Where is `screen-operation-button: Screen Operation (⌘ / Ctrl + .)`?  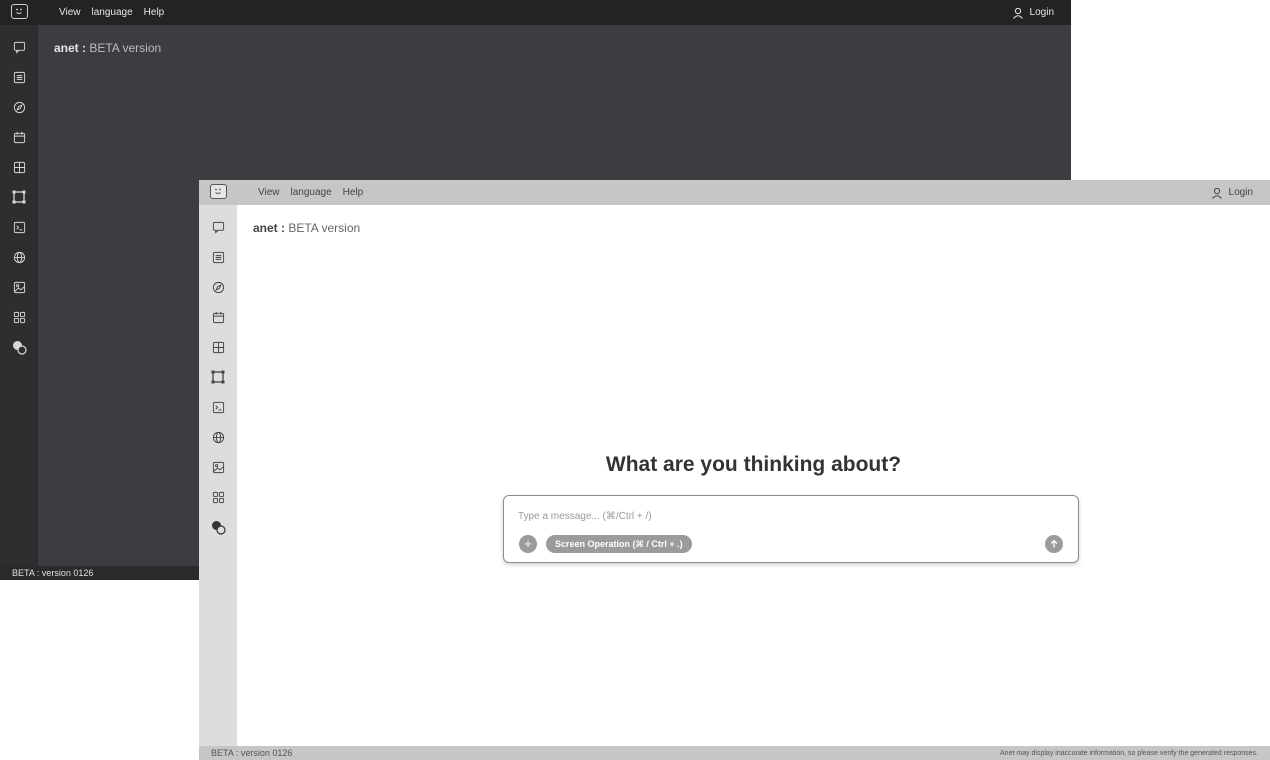
screen-operation-button: Screen Operation (⌘ / Ctrl + .) is located at coordinates (619, 544).